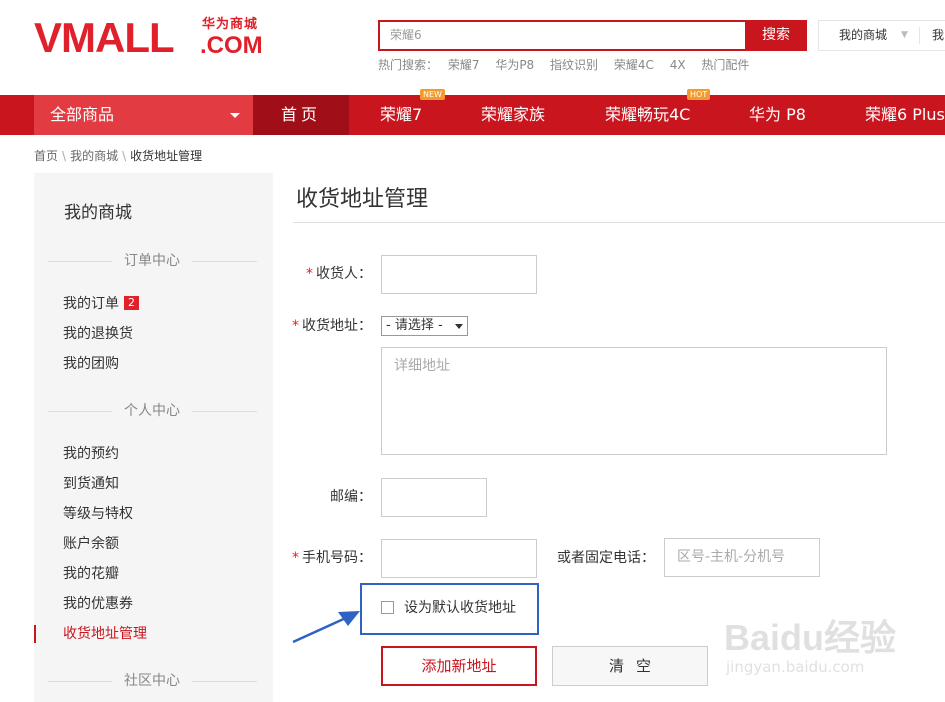 This screenshot has height=702, width=945. What do you see at coordinates (98, 514) in the screenshot?
I see `sidebar-item-levels: 等级与特权` at bounding box center [98, 514].